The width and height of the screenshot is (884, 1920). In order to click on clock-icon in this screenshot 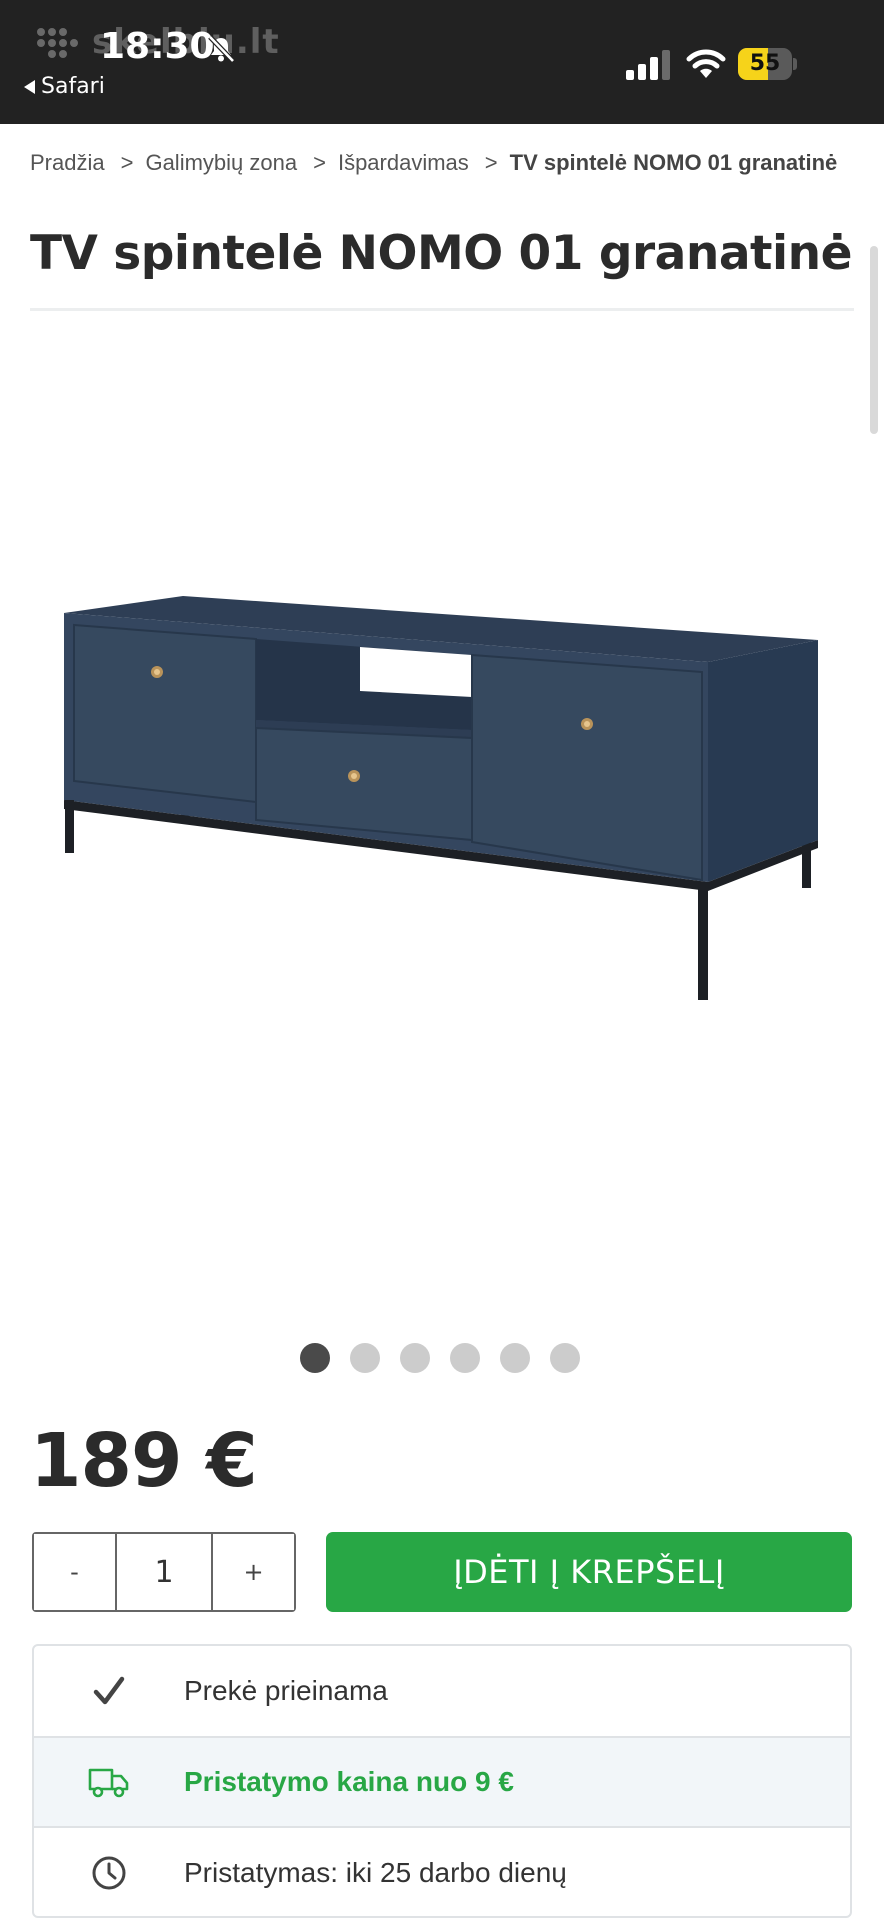, I will do `click(109, 1873)`.